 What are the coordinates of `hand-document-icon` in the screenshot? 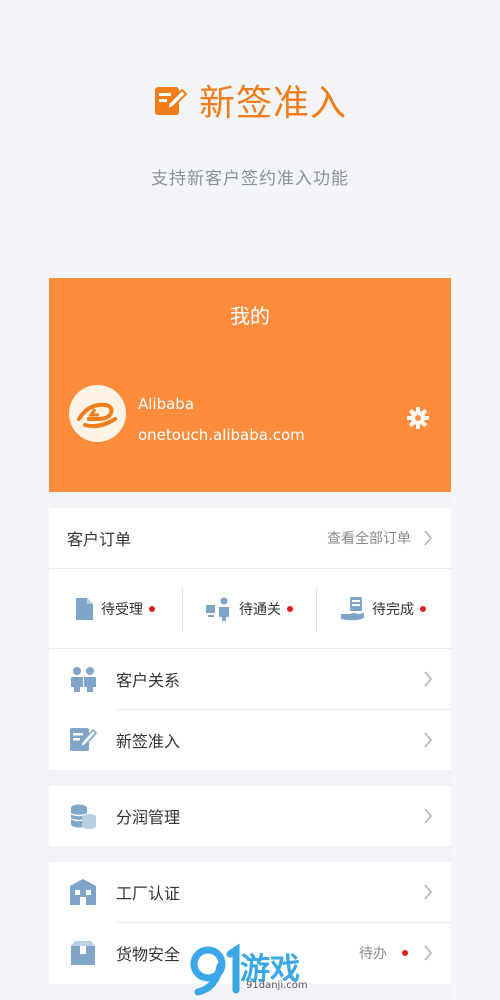 It's located at (352, 609).